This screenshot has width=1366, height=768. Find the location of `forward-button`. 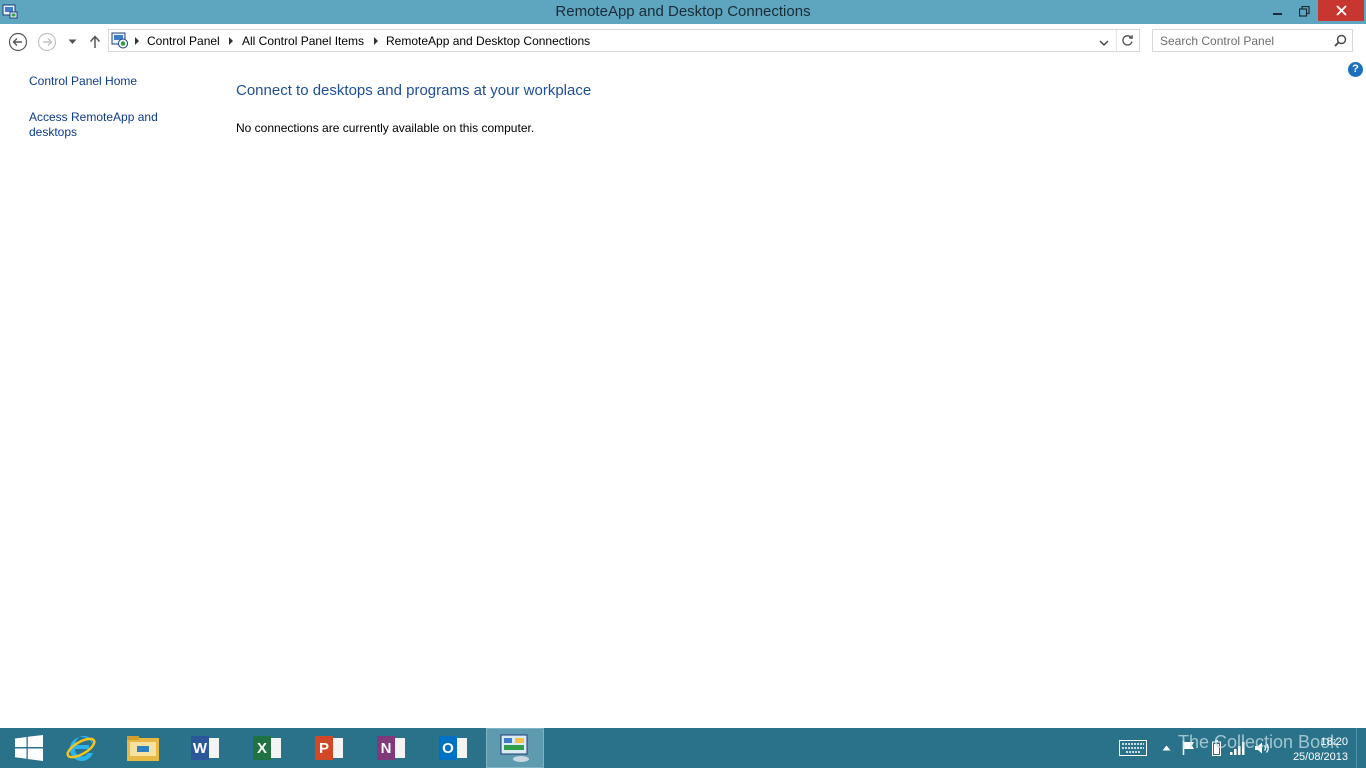

forward-button is located at coordinates (47, 42).